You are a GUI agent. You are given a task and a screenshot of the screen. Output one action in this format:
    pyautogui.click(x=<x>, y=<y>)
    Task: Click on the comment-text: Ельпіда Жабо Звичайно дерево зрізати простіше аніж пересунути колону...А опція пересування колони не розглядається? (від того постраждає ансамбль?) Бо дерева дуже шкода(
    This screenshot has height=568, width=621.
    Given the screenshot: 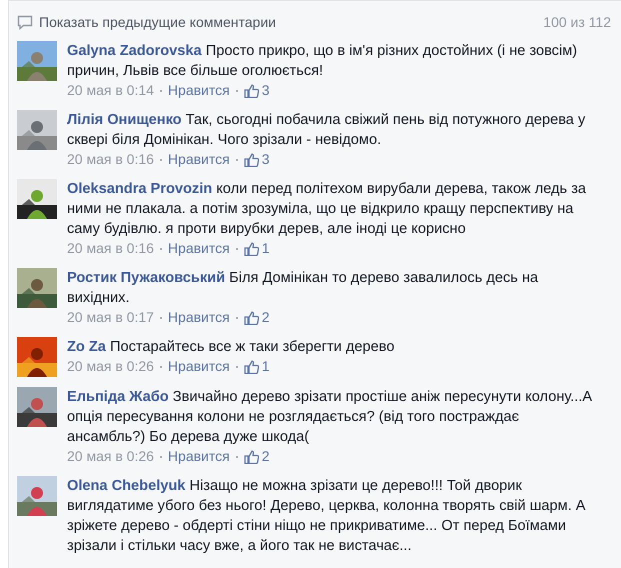 What is the action you would take?
    pyautogui.click(x=330, y=417)
    